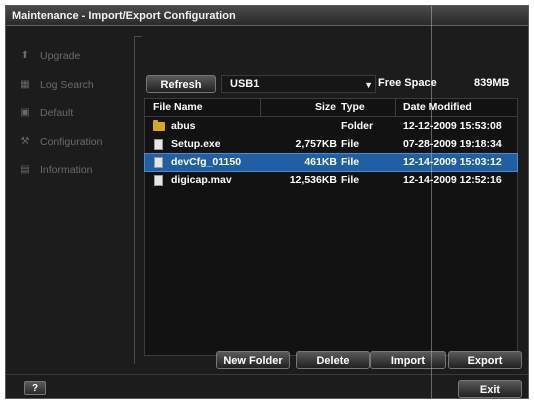 The width and height of the screenshot is (534, 404). What do you see at coordinates (452, 144) in the screenshot?
I see `file-date: 07-28-2009 19:18:34` at bounding box center [452, 144].